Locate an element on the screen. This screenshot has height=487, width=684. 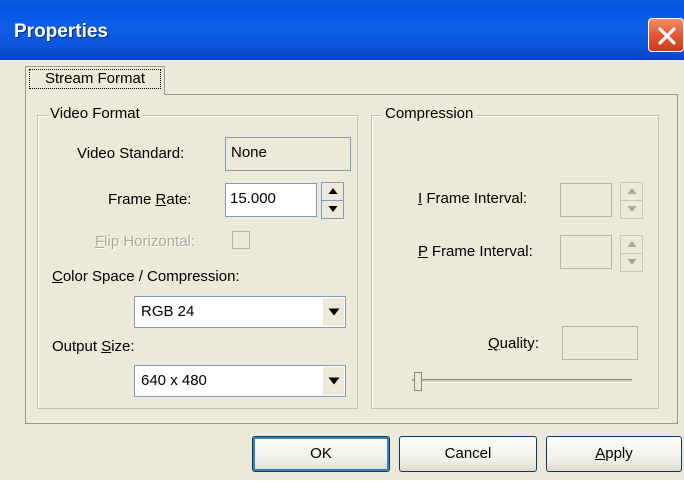
color-space-dropdown-button is located at coordinates (333, 312).